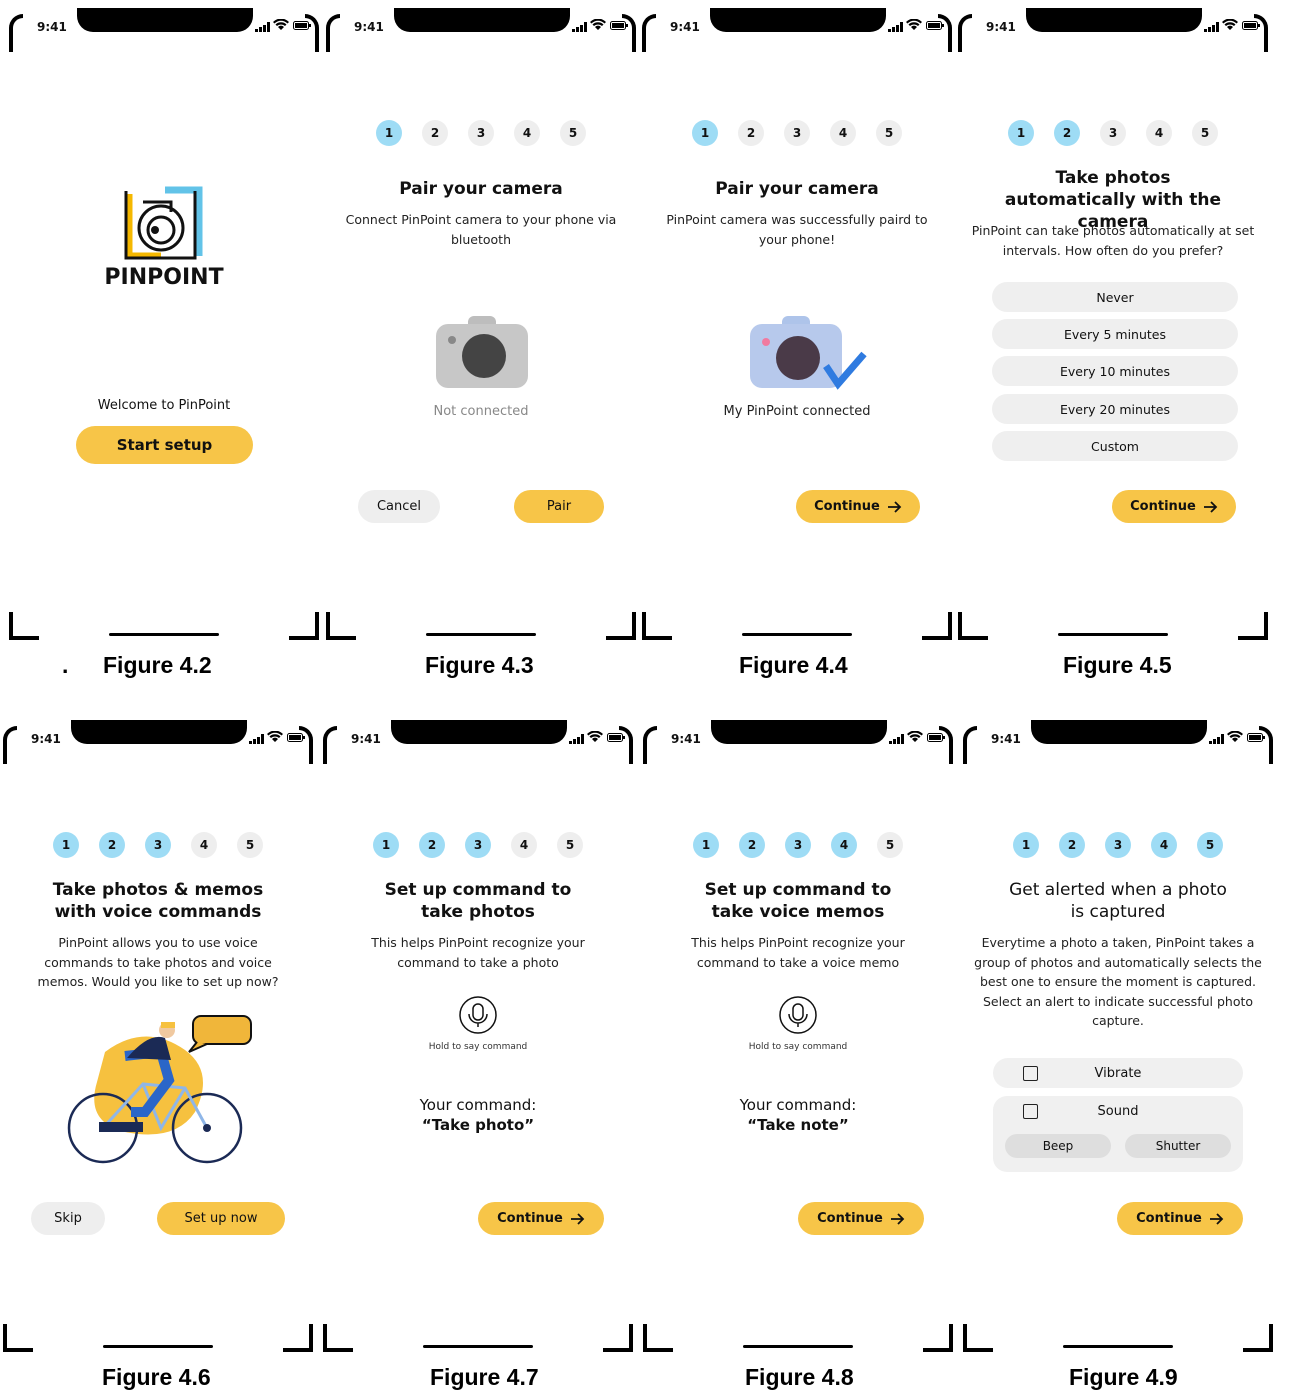 This screenshot has width=1297, height=1391. What do you see at coordinates (1115, 334) in the screenshot?
I see `interval-option-5-min: Every 5 minutes` at bounding box center [1115, 334].